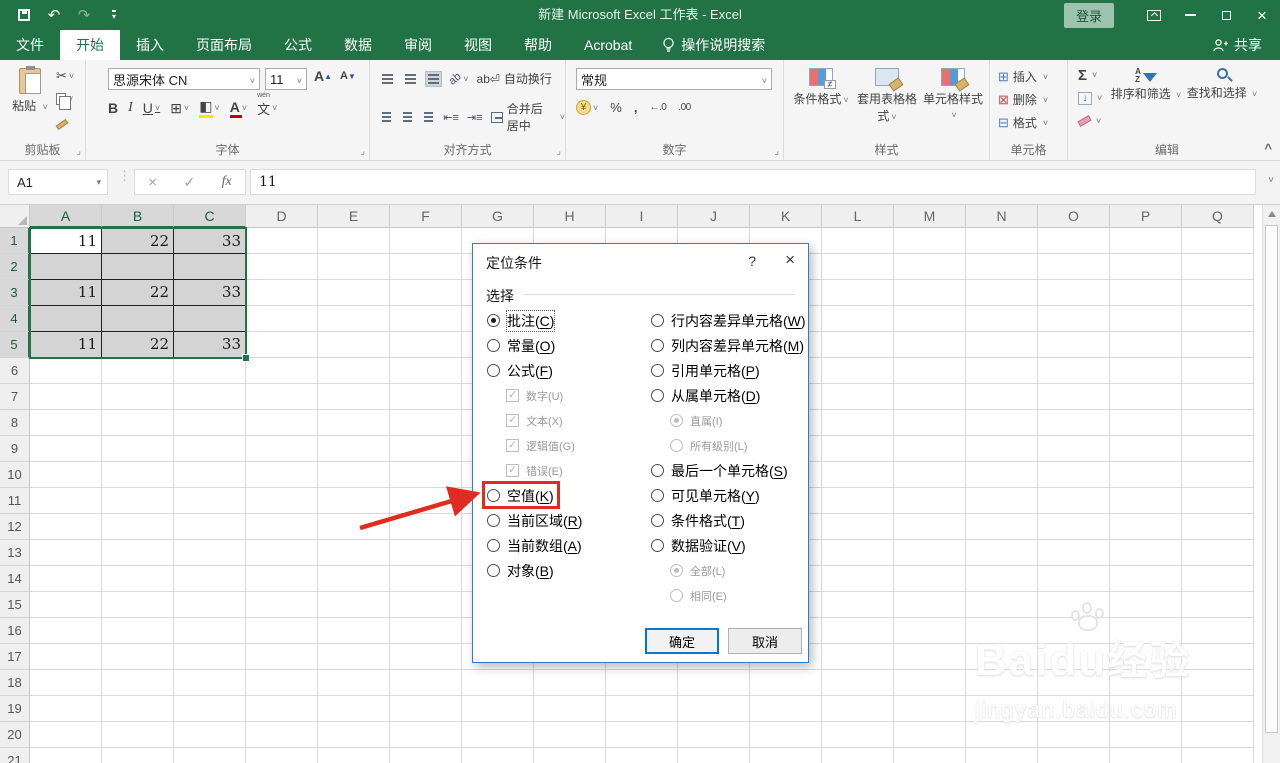 This screenshot has height=763, width=1280. Describe the element at coordinates (66, 216) in the screenshot. I see `column-header-A: A` at that location.